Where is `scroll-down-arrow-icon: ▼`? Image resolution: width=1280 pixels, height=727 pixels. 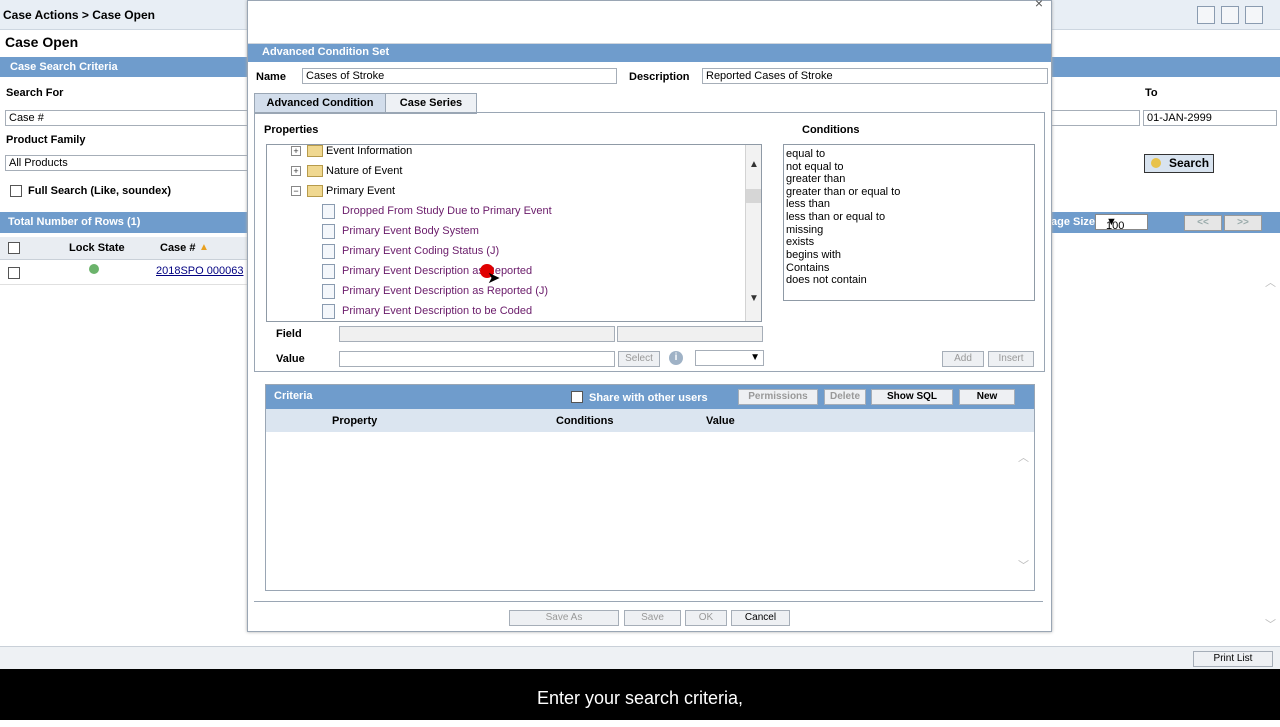 scroll-down-arrow-icon: ▼ is located at coordinates (754, 298).